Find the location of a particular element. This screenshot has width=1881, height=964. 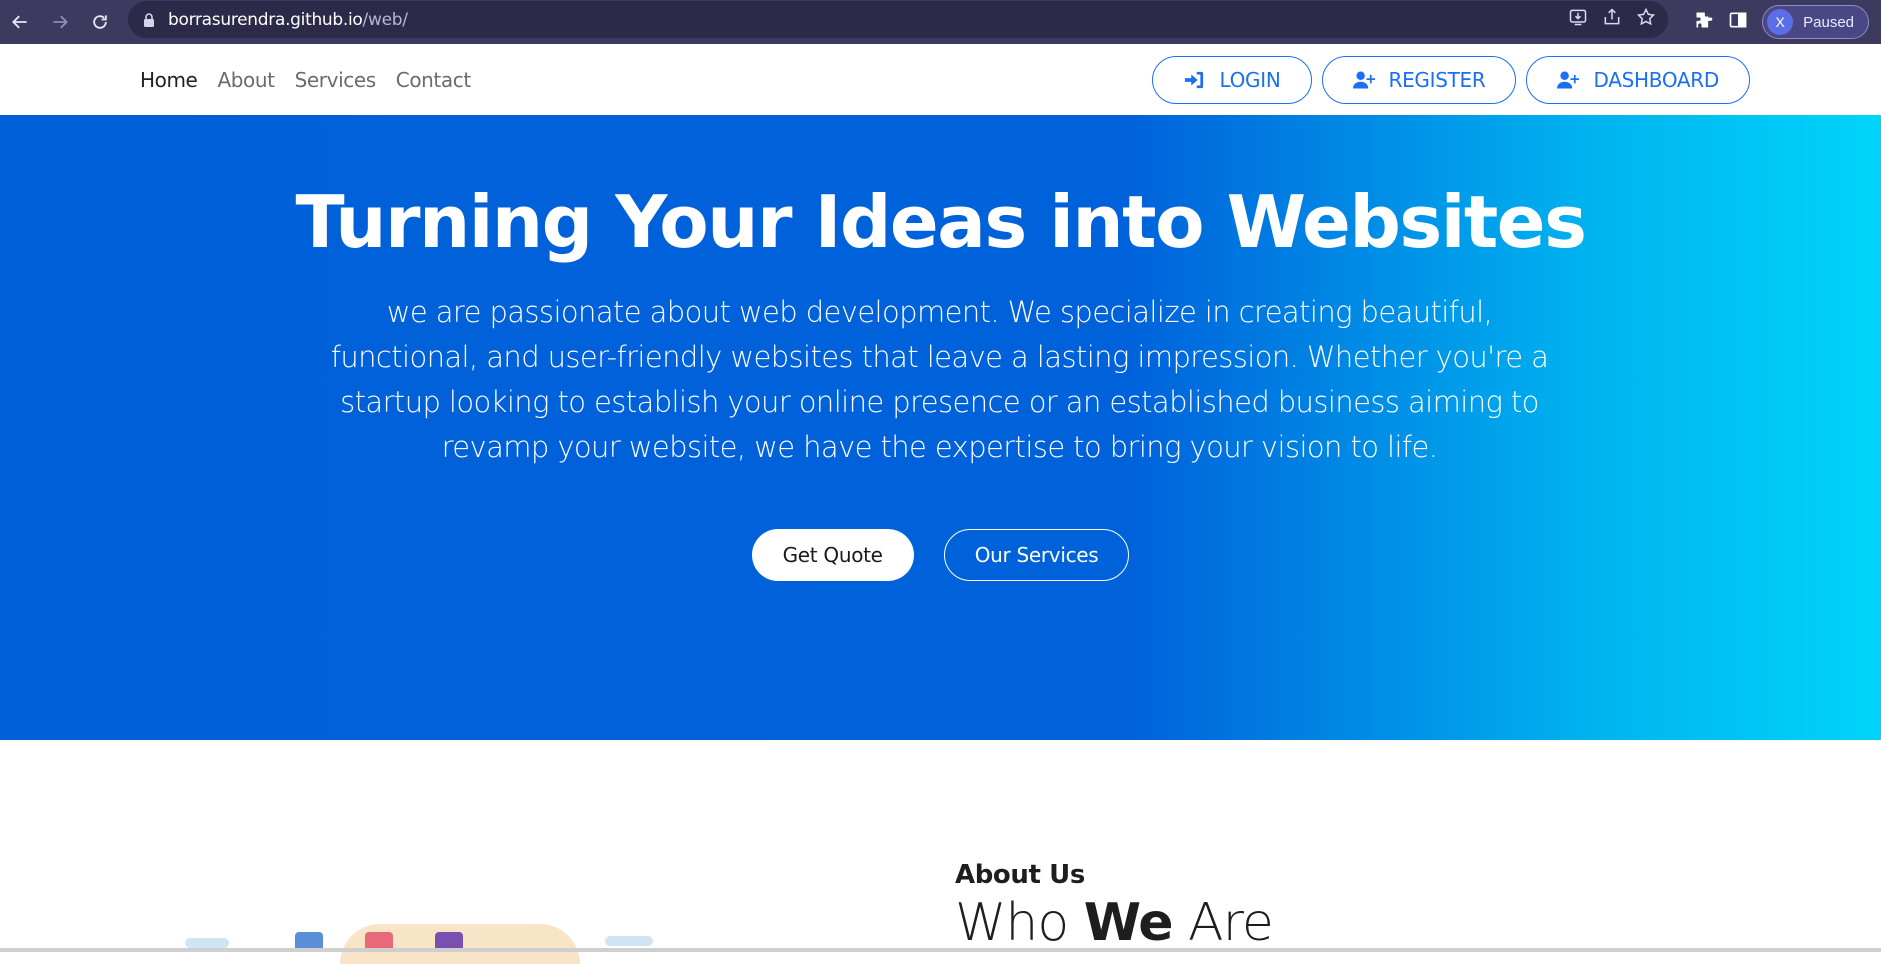

profile-button: X Paused is located at coordinates (1815, 22).